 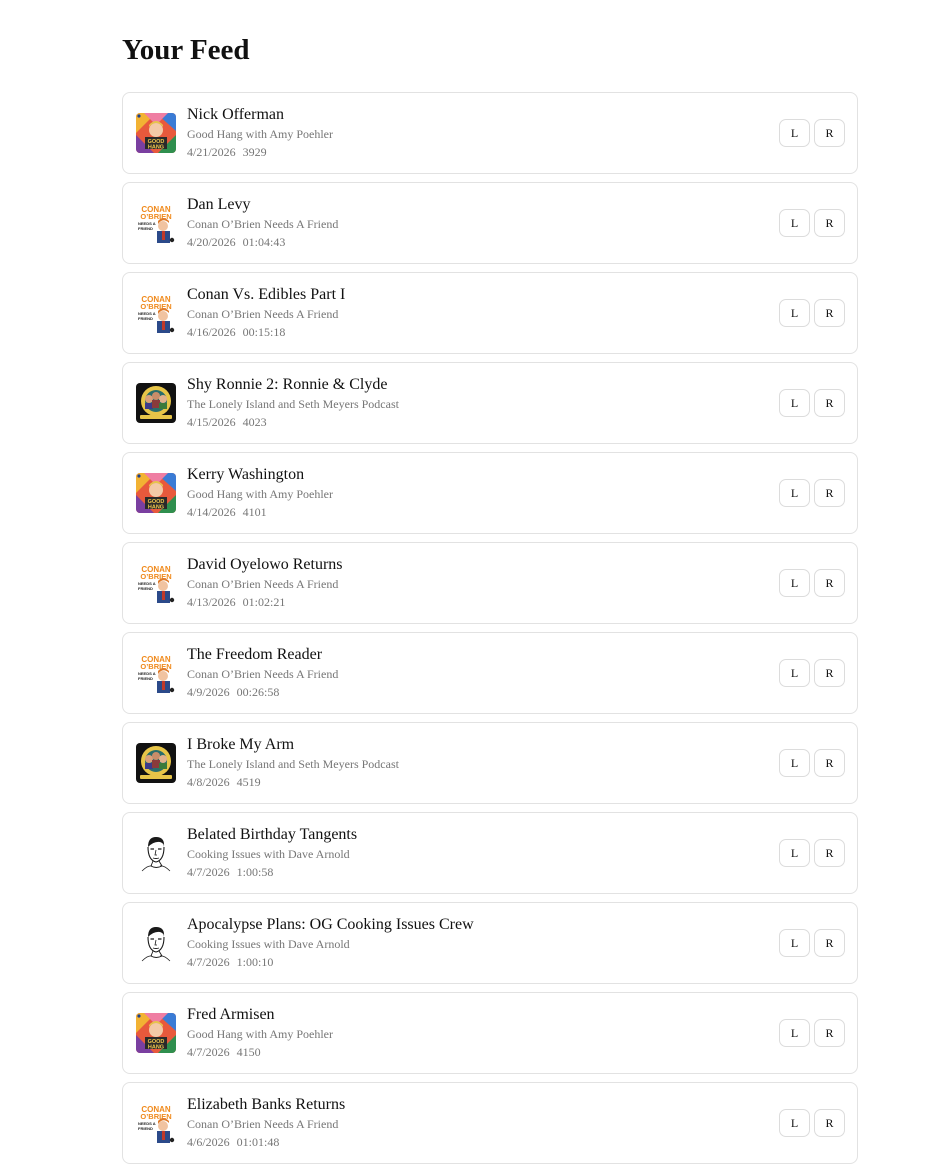 What do you see at coordinates (254, 152) in the screenshot?
I see `episode-duration: 3929` at bounding box center [254, 152].